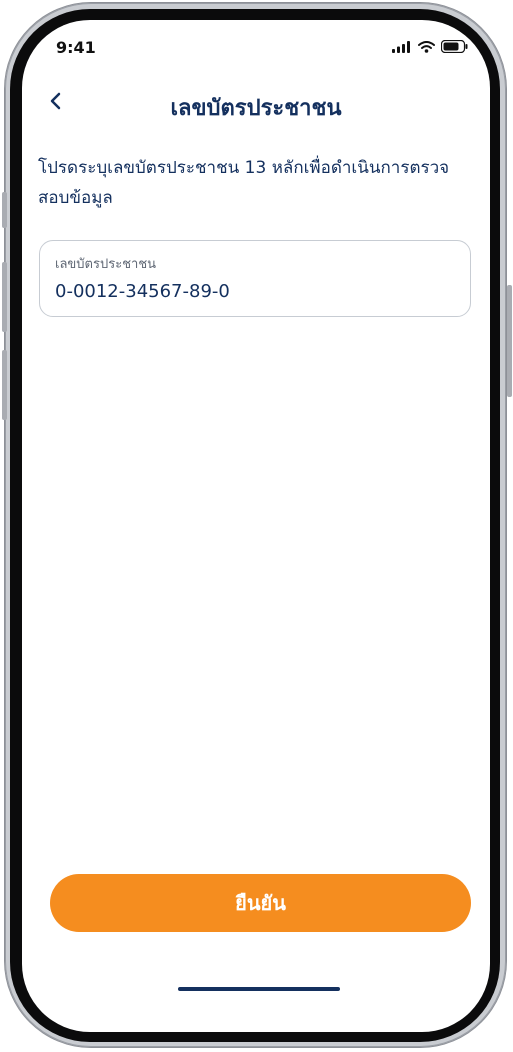 The height and width of the screenshot is (1052, 513). What do you see at coordinates (509, 341) in the screenshot?
I see `power-button` at bounding box center [509, 341].